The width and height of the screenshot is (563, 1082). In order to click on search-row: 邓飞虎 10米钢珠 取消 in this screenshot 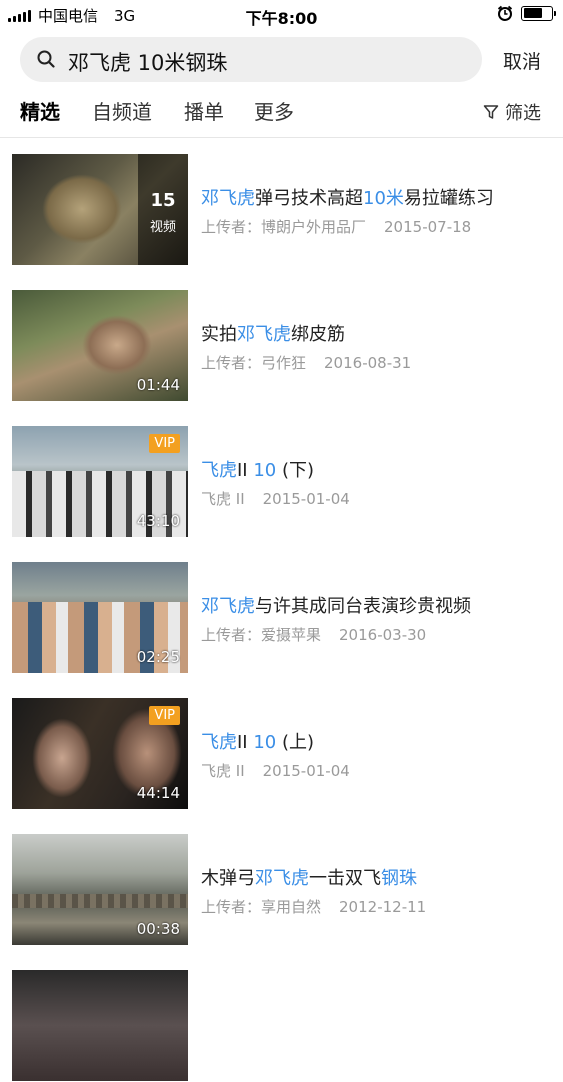, I will do `click(281, 60)`.